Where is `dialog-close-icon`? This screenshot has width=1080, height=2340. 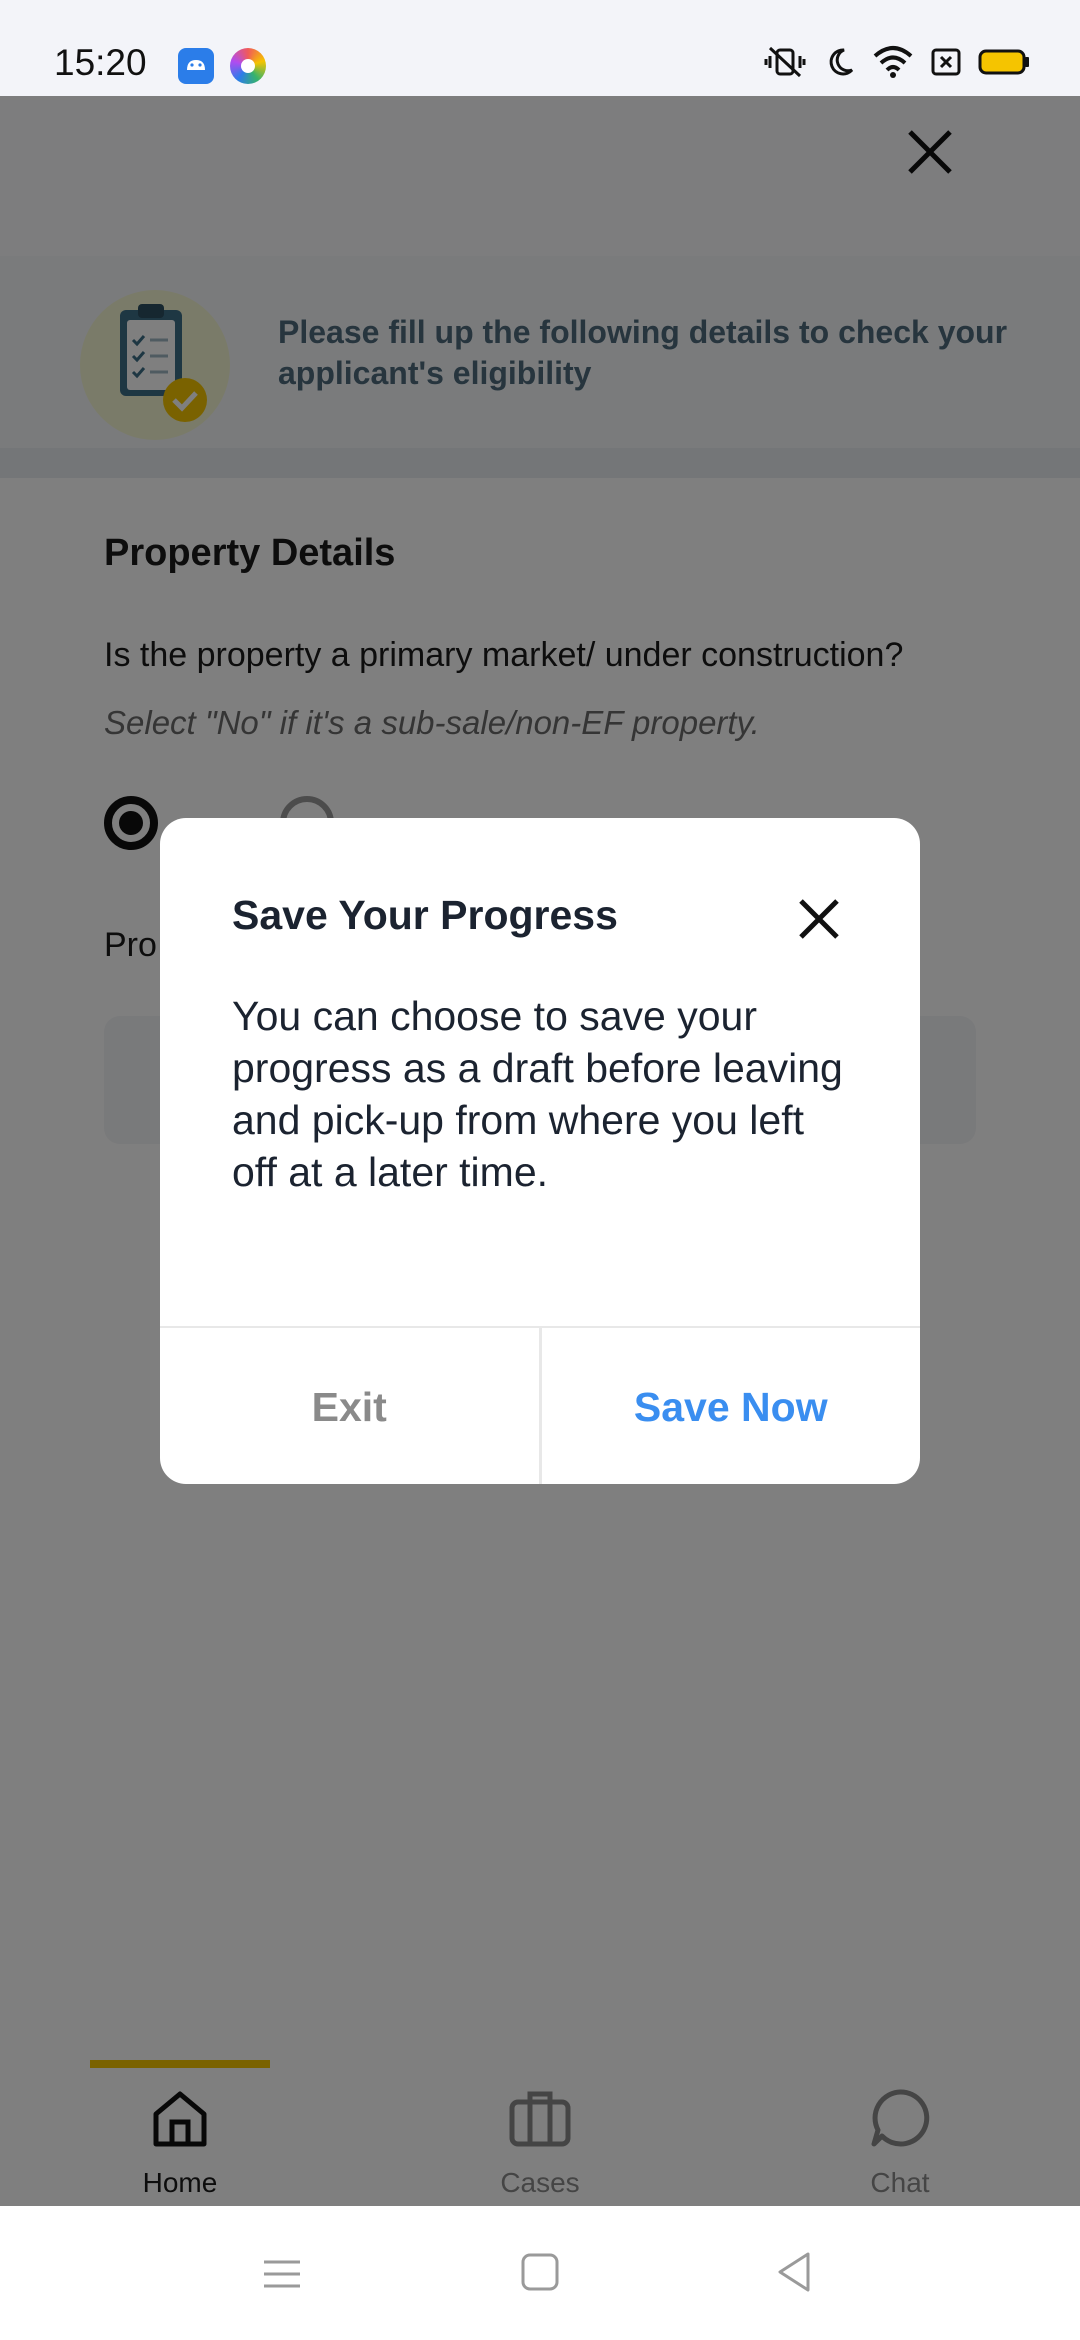
dialog-close-icon is located at coordinates (819, 919).